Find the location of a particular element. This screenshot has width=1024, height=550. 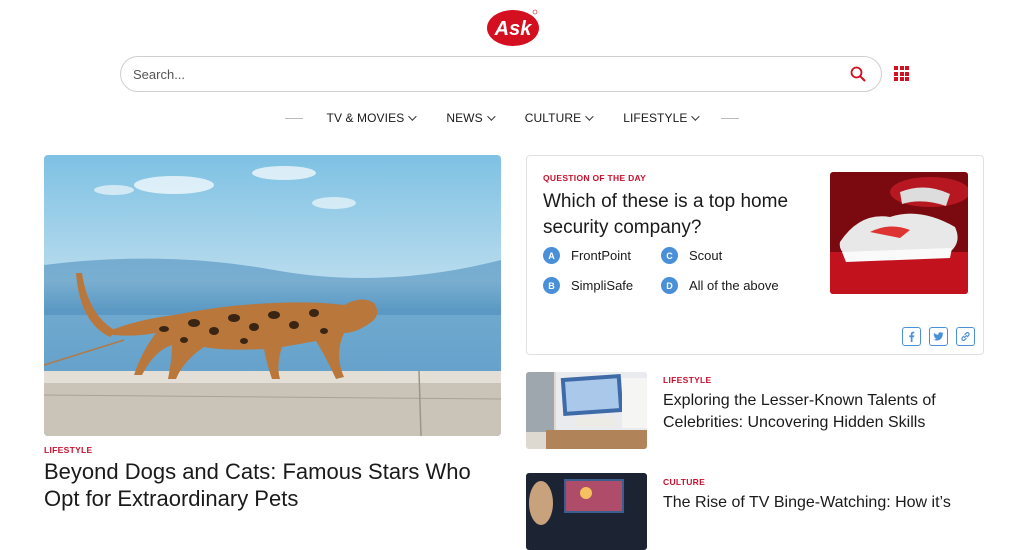

ask-logo: Ask is located at coordinates (514, 27).